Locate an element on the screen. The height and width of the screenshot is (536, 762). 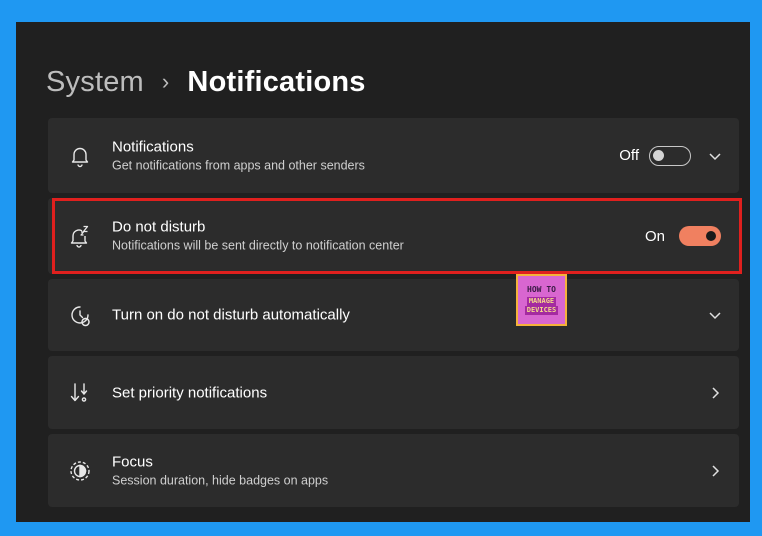
dnd-automatic-setting: Turn on do not disturb automatically is located at coordinates (393, 315).